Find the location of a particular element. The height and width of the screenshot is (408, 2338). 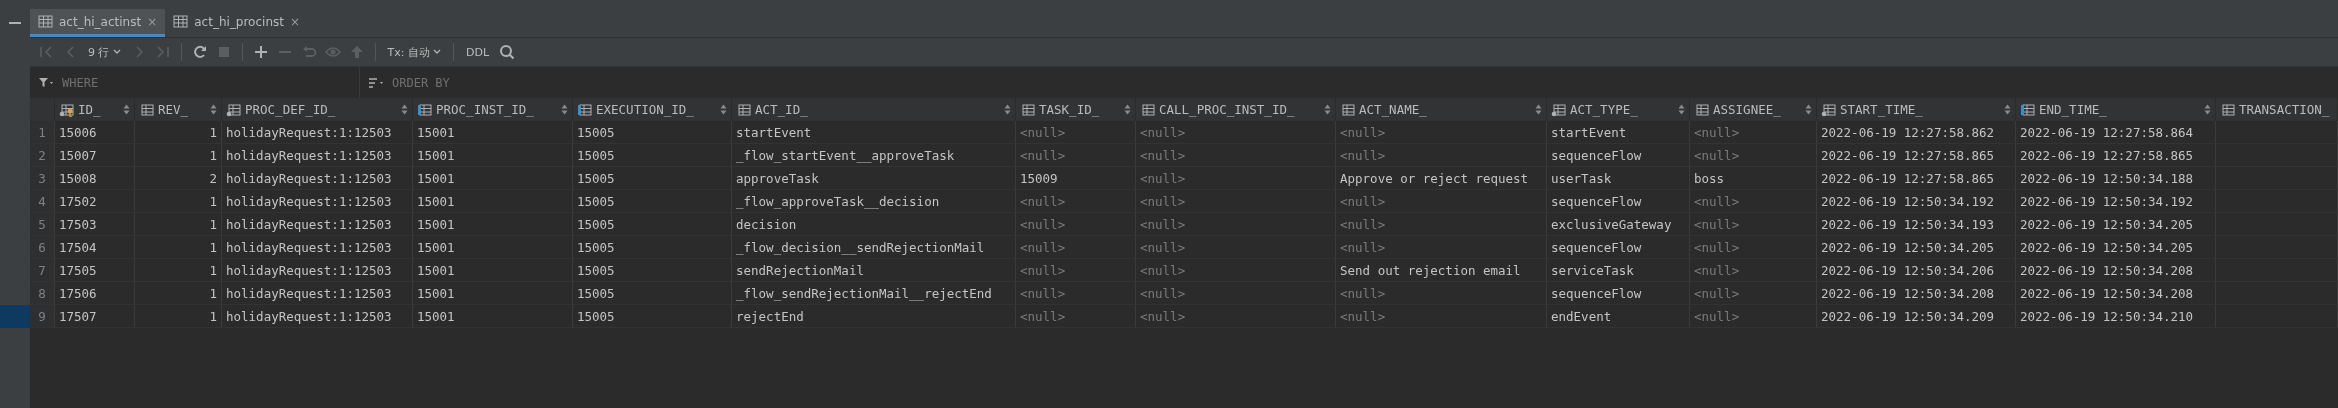

table-cell: 2022-06-19 12:50:34.209 is located at coordinates (1916, 316).